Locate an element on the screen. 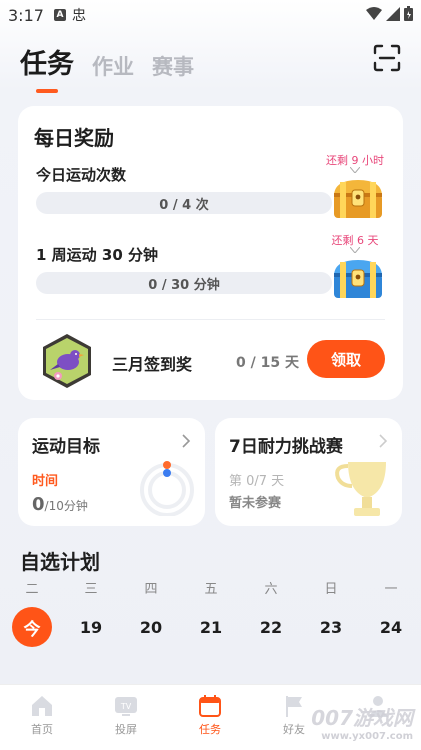 Image resolution: width=421 pixels, height=750 pixels. challenge-day-progress: 第 0/7 天 is located at coordinates (257, 481).